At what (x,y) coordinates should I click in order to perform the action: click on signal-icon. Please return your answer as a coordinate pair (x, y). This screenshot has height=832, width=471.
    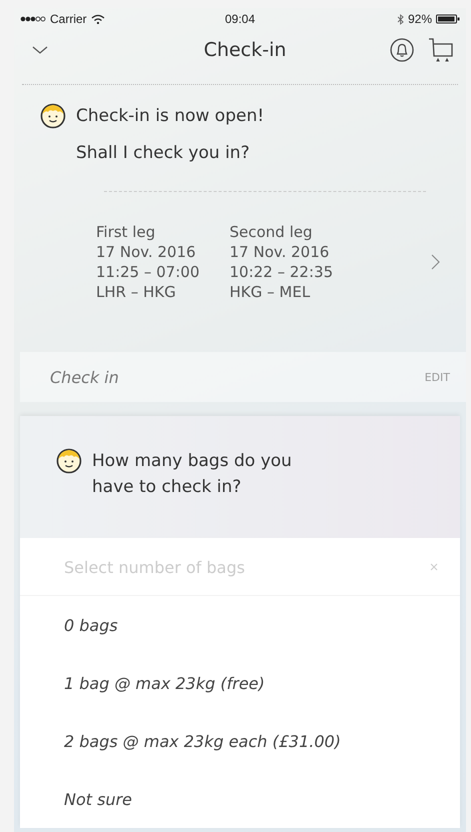
    Looking at the image, I should click on (33, 19).